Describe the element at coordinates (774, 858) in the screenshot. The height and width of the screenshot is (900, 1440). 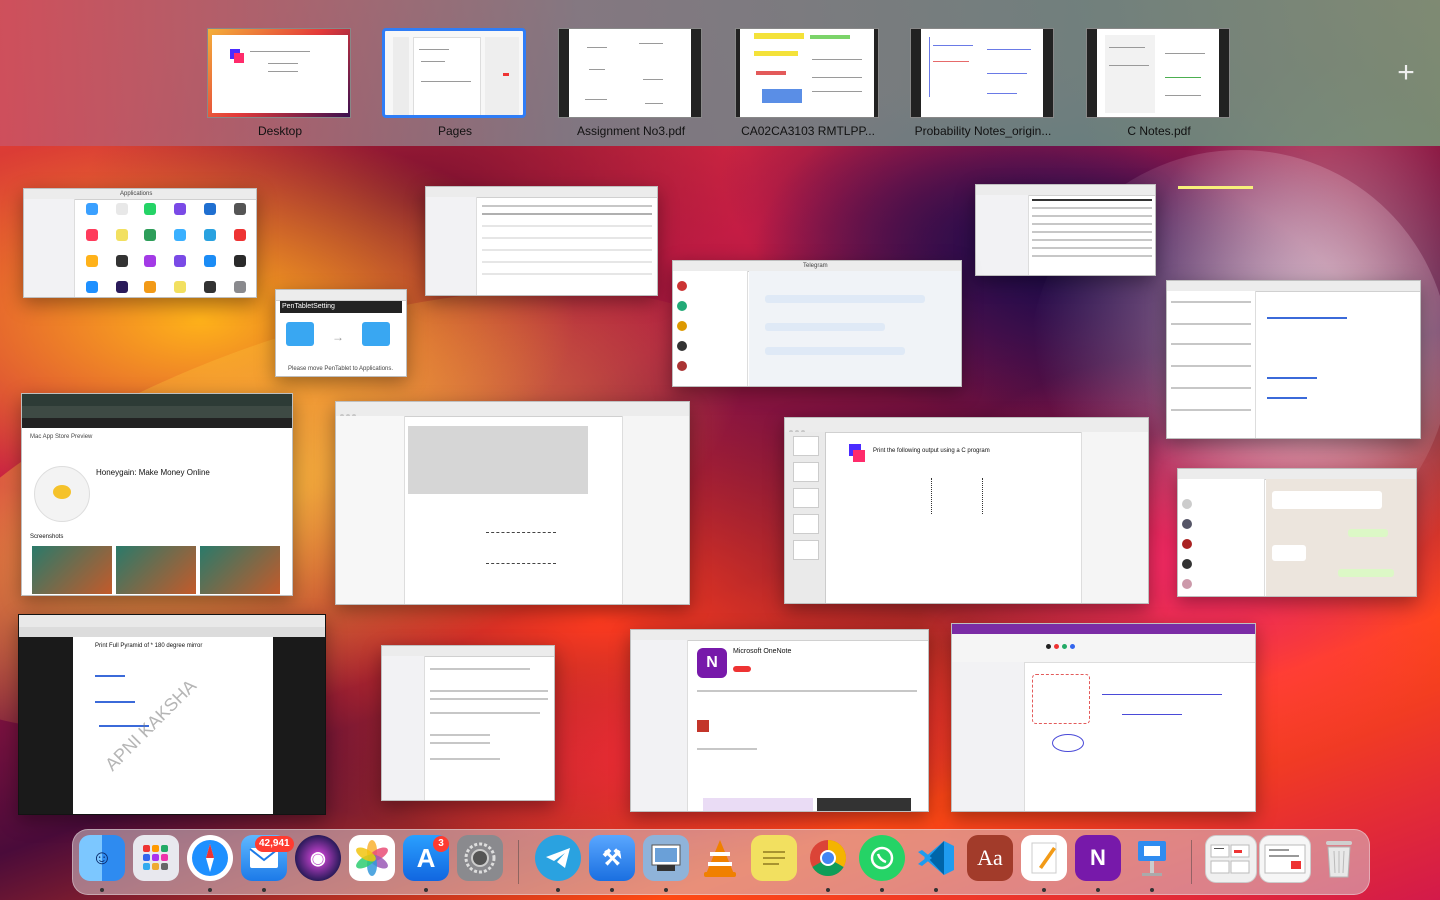
I see `stickies-icon` at that location.